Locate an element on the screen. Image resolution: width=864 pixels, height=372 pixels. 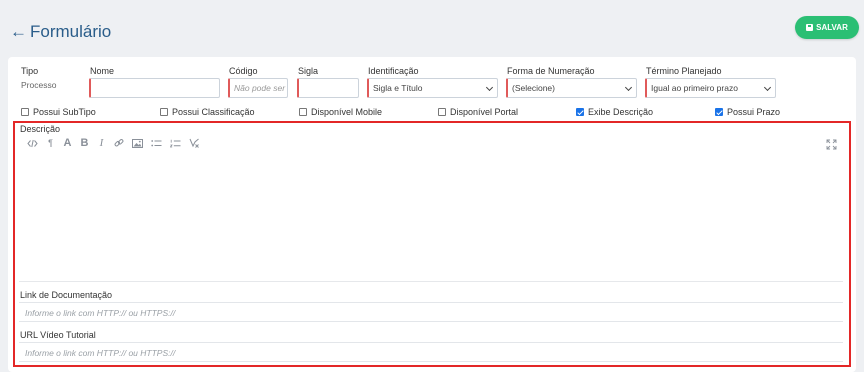
termino-label: Término Planejado is located at coordinates (684, 71).